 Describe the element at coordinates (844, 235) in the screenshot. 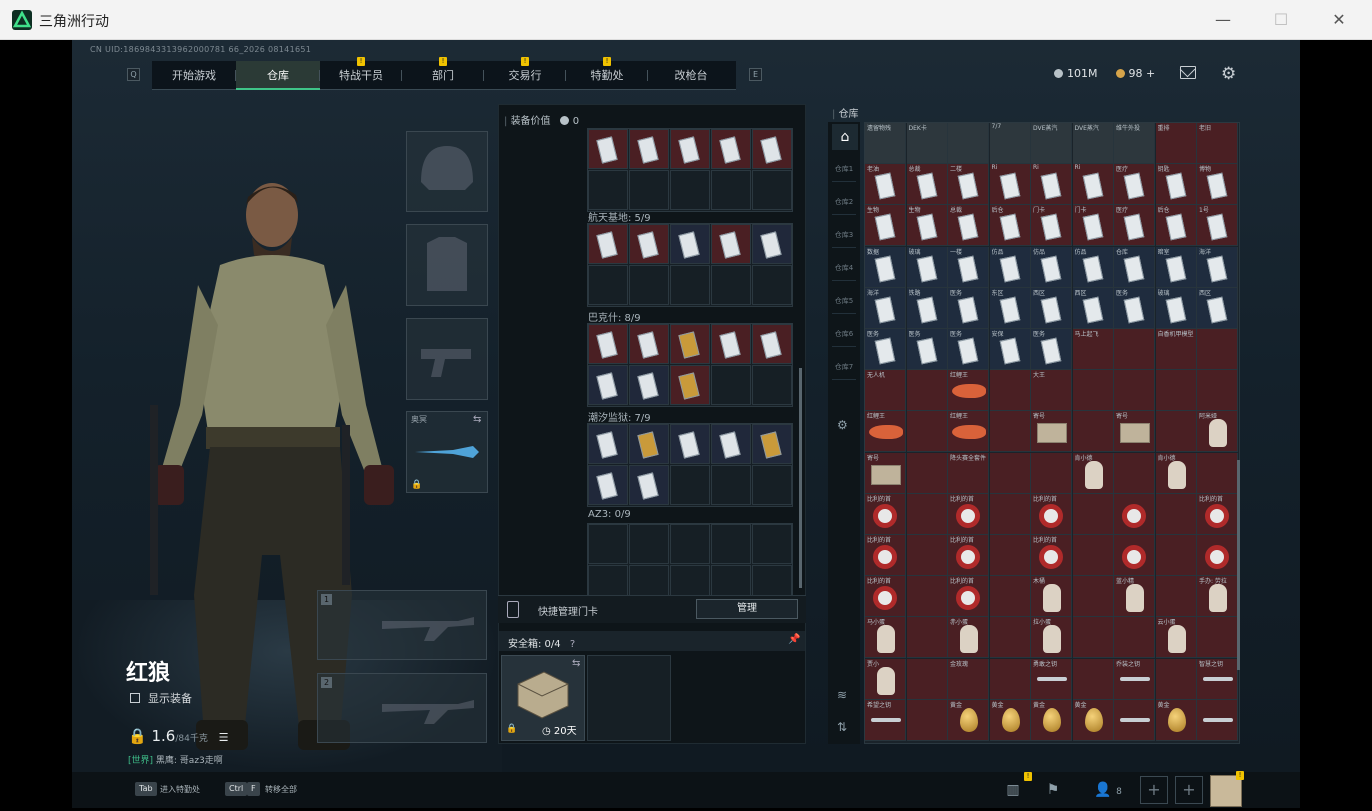

I see `warehouse-tab-3: 仓库3` at that location.